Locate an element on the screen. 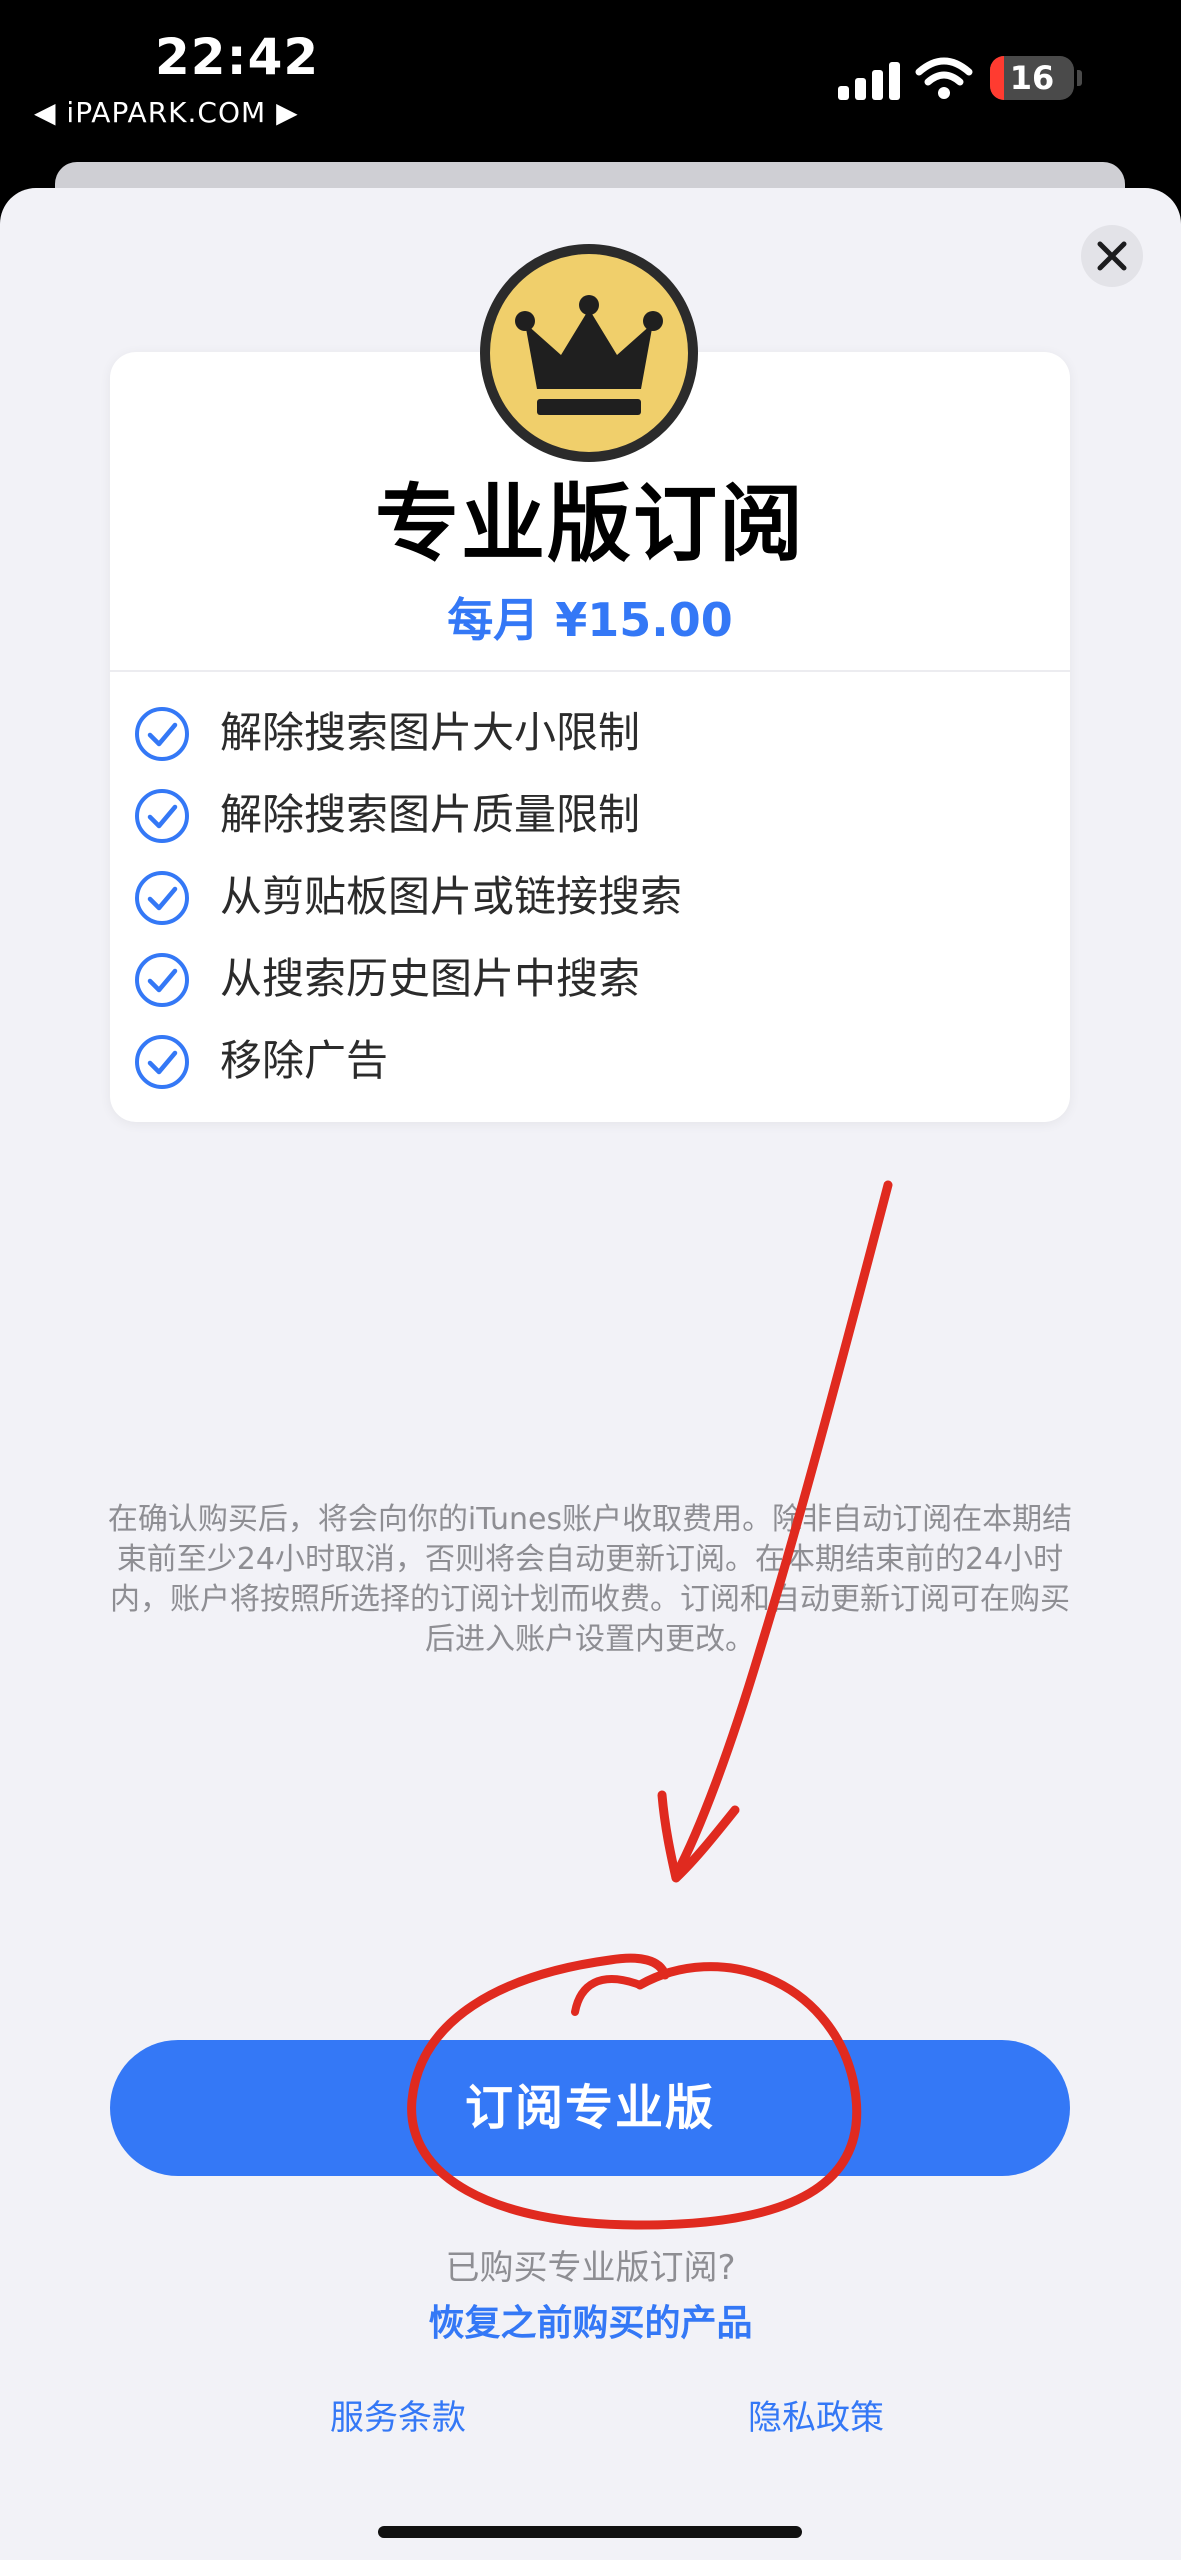  signal-icon is located at coordinates (869, 81).